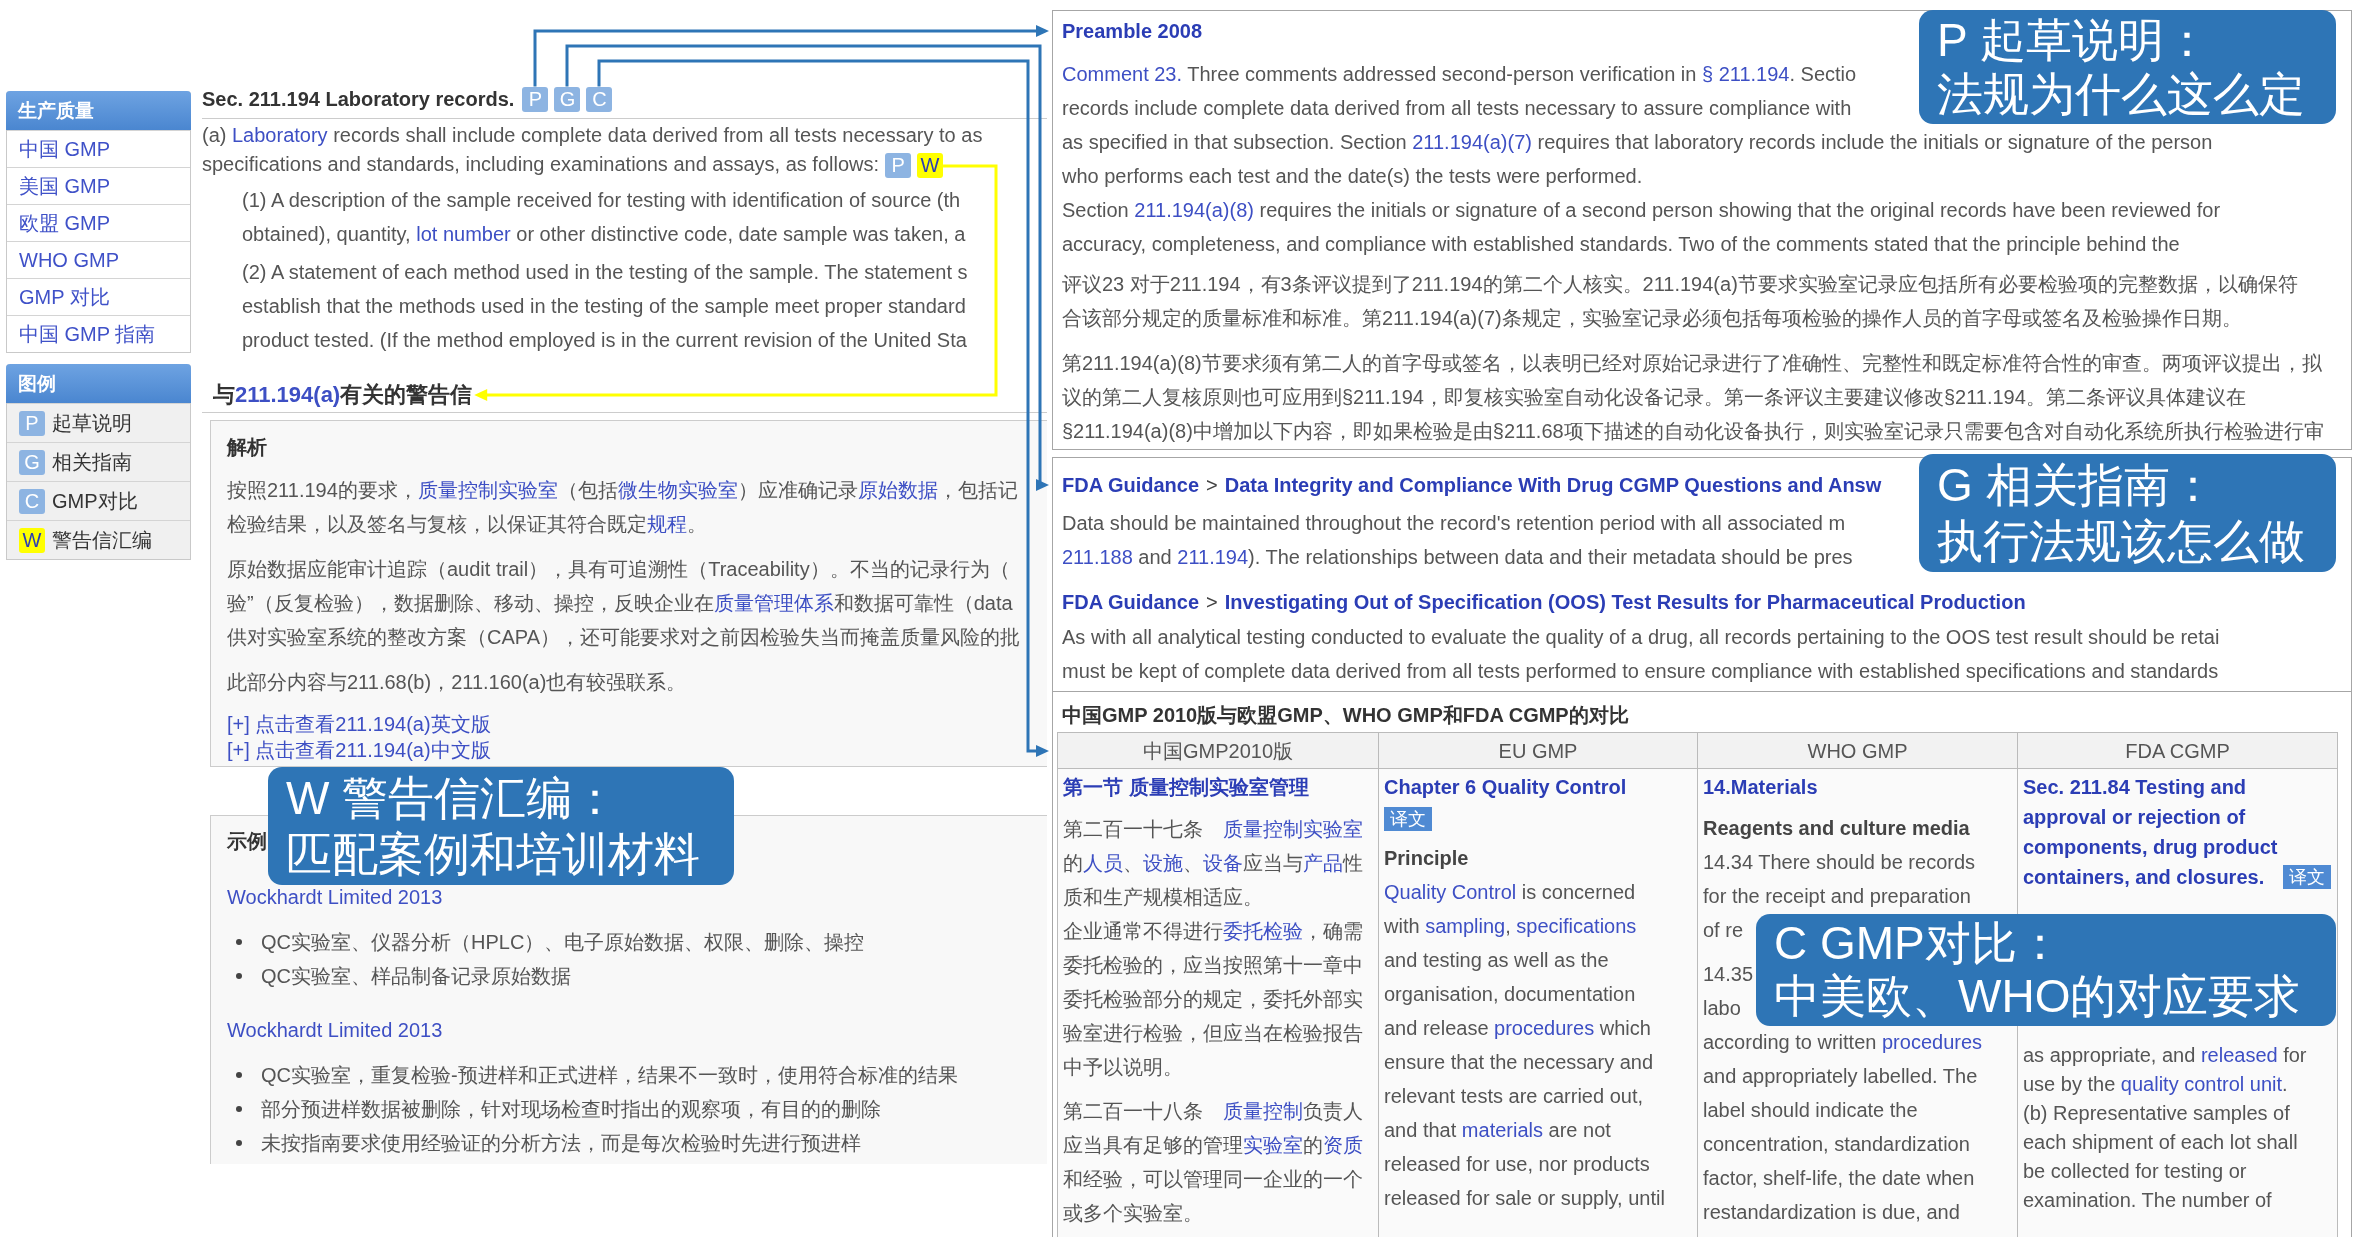 This screenshot has height=1237, width=2361. I want to click on text-link: Laboratory, so click(280, 135).